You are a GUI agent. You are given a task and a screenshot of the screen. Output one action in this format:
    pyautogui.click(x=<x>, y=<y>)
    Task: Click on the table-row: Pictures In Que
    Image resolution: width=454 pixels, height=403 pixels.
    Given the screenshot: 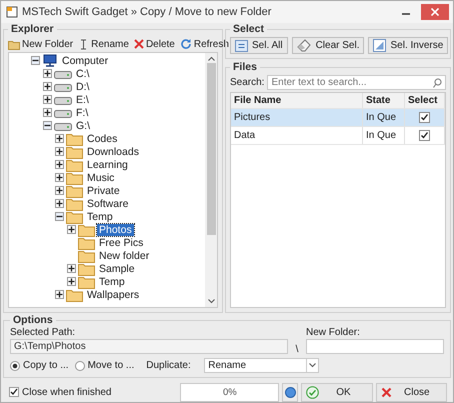 What is the action you would take?
    pyautogui.click(x=338, y=118)
    